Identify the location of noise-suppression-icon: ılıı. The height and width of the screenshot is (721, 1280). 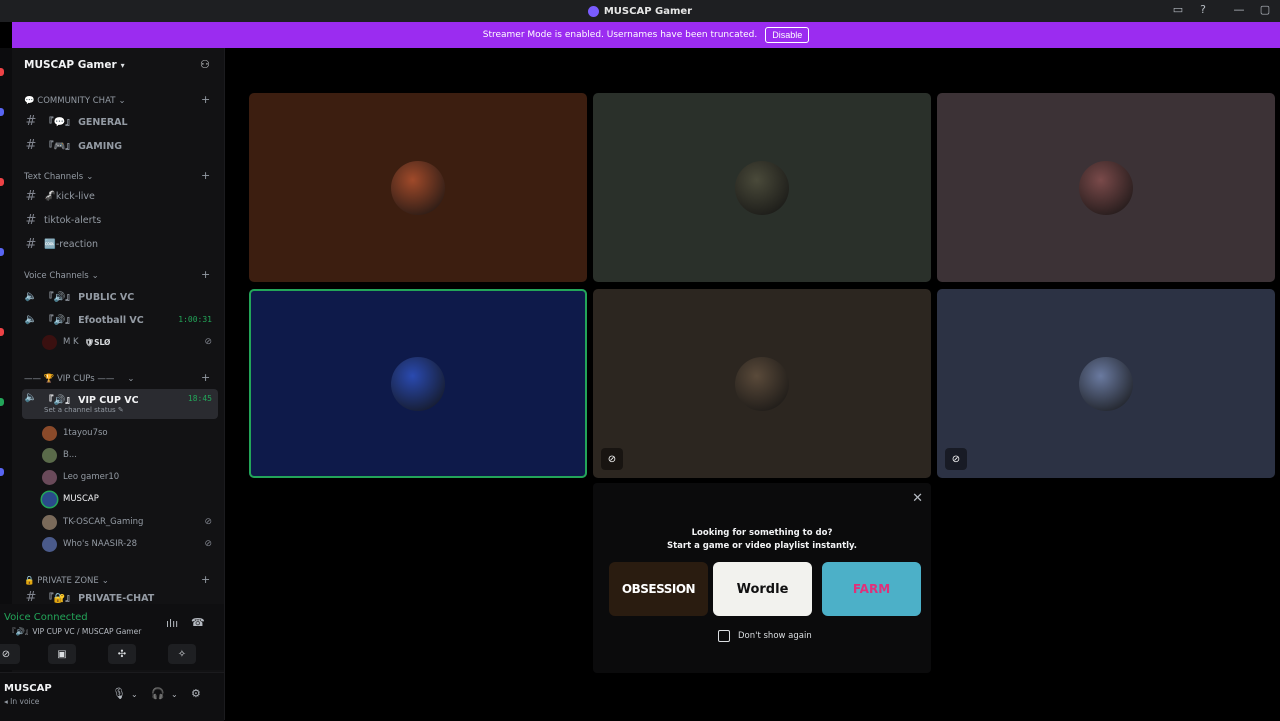
(172, 623).